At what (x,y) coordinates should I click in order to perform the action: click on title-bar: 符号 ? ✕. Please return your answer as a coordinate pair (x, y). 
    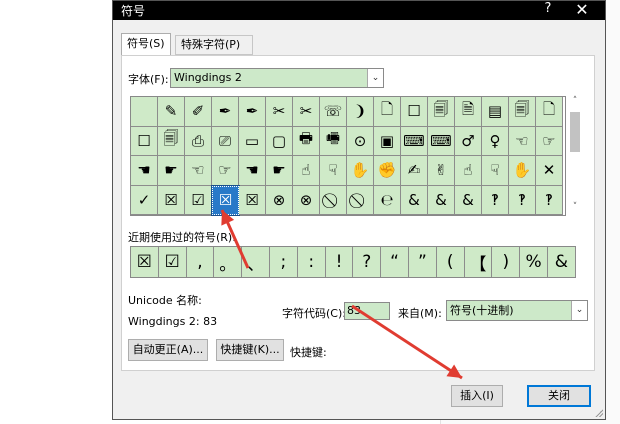
    Looking at the image, I should click on (359, 10).